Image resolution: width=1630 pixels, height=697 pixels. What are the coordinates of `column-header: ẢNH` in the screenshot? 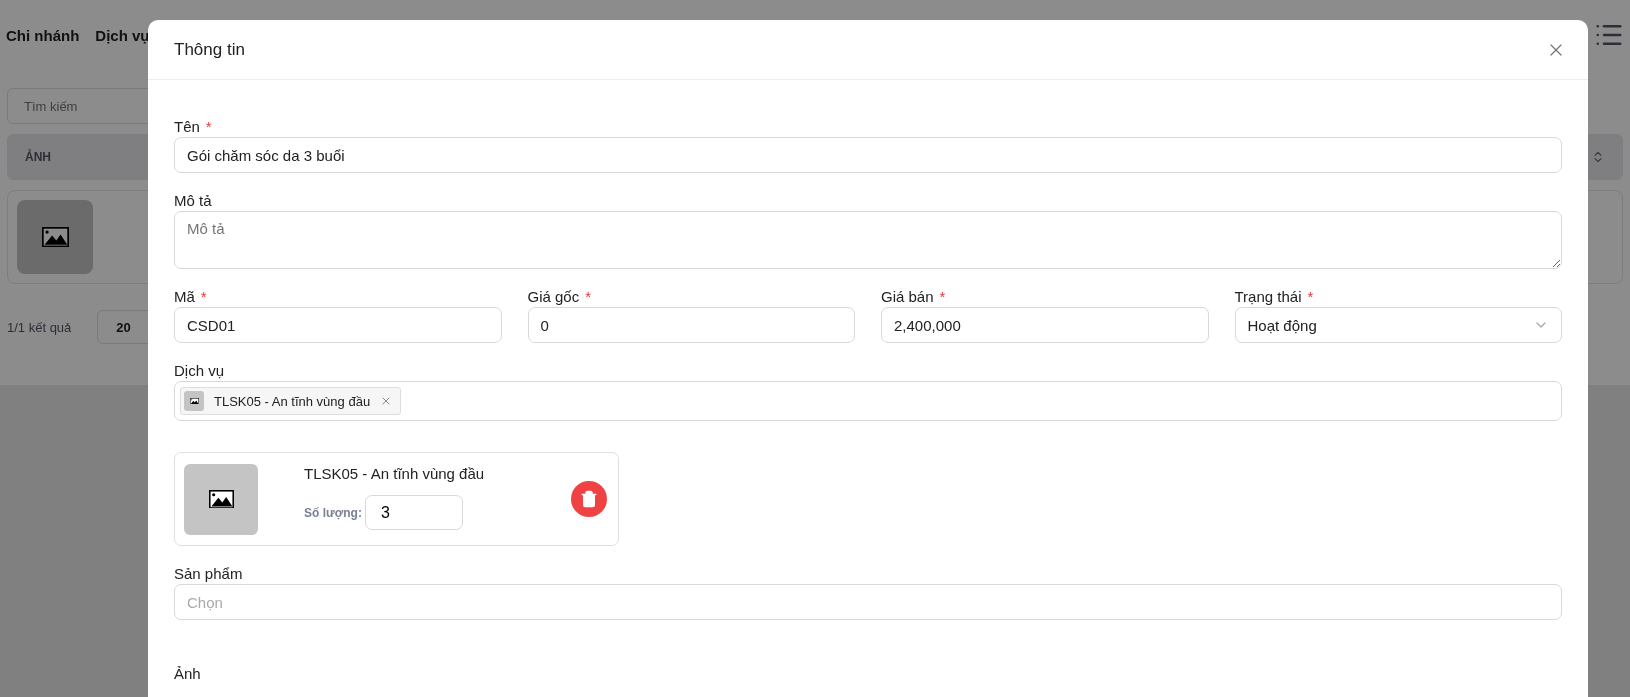 It's located at (38, 157).